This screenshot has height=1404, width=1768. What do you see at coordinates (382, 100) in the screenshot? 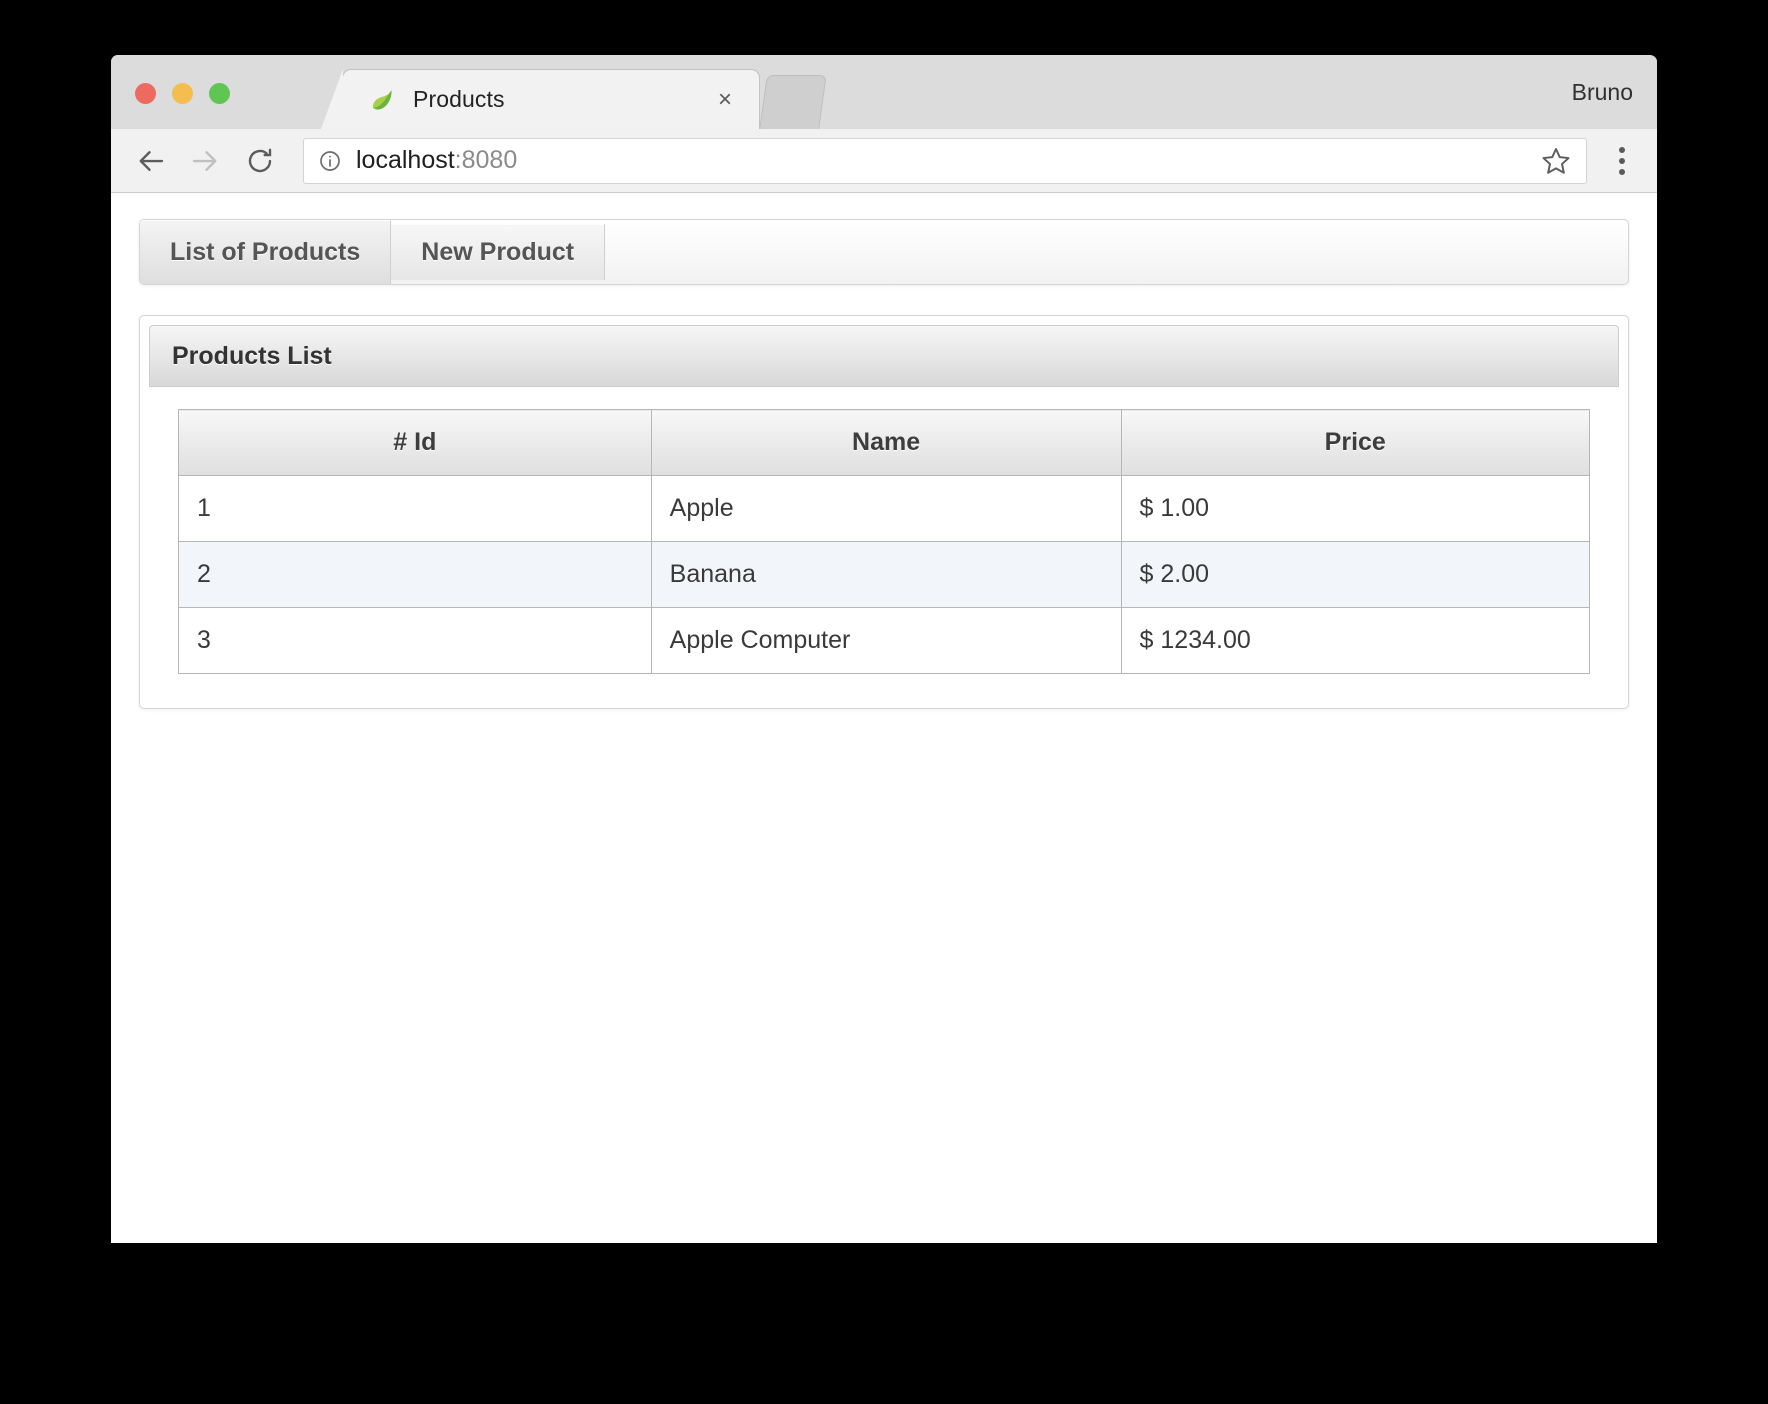
I see `spring-leaf-icon` at bounding box center [382, 100].